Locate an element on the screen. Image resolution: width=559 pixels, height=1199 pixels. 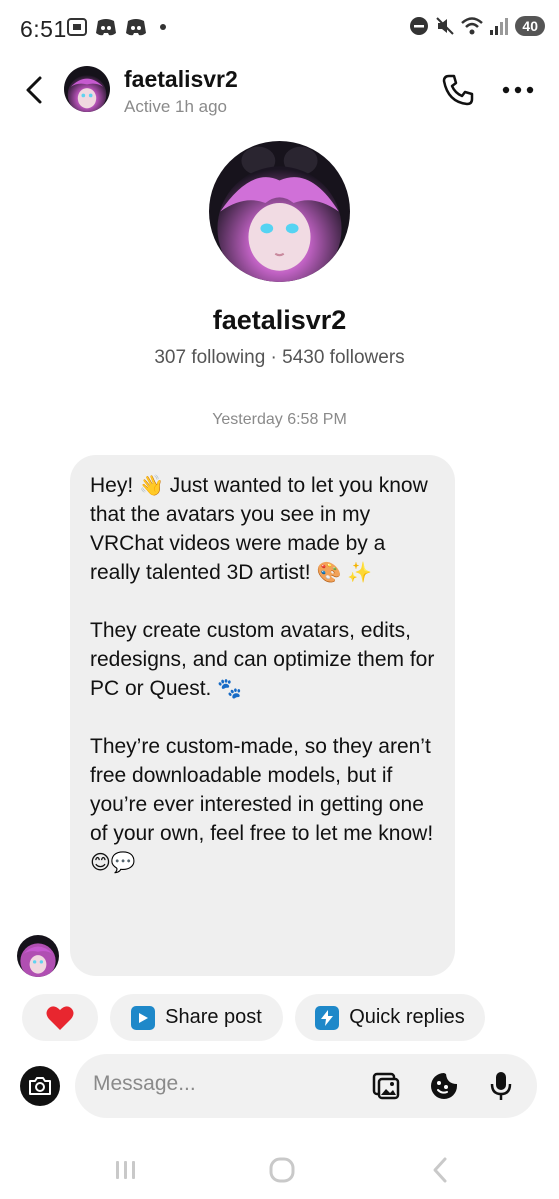
paw-prints-emoji: 🐾 is located at coordinates (230, 689).